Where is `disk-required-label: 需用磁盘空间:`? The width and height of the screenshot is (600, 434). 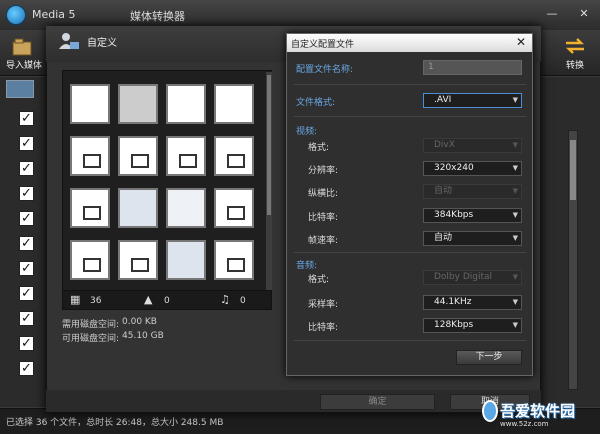 disk-required-label: 需用磁盘空间: is located at coordinates (91, 325).